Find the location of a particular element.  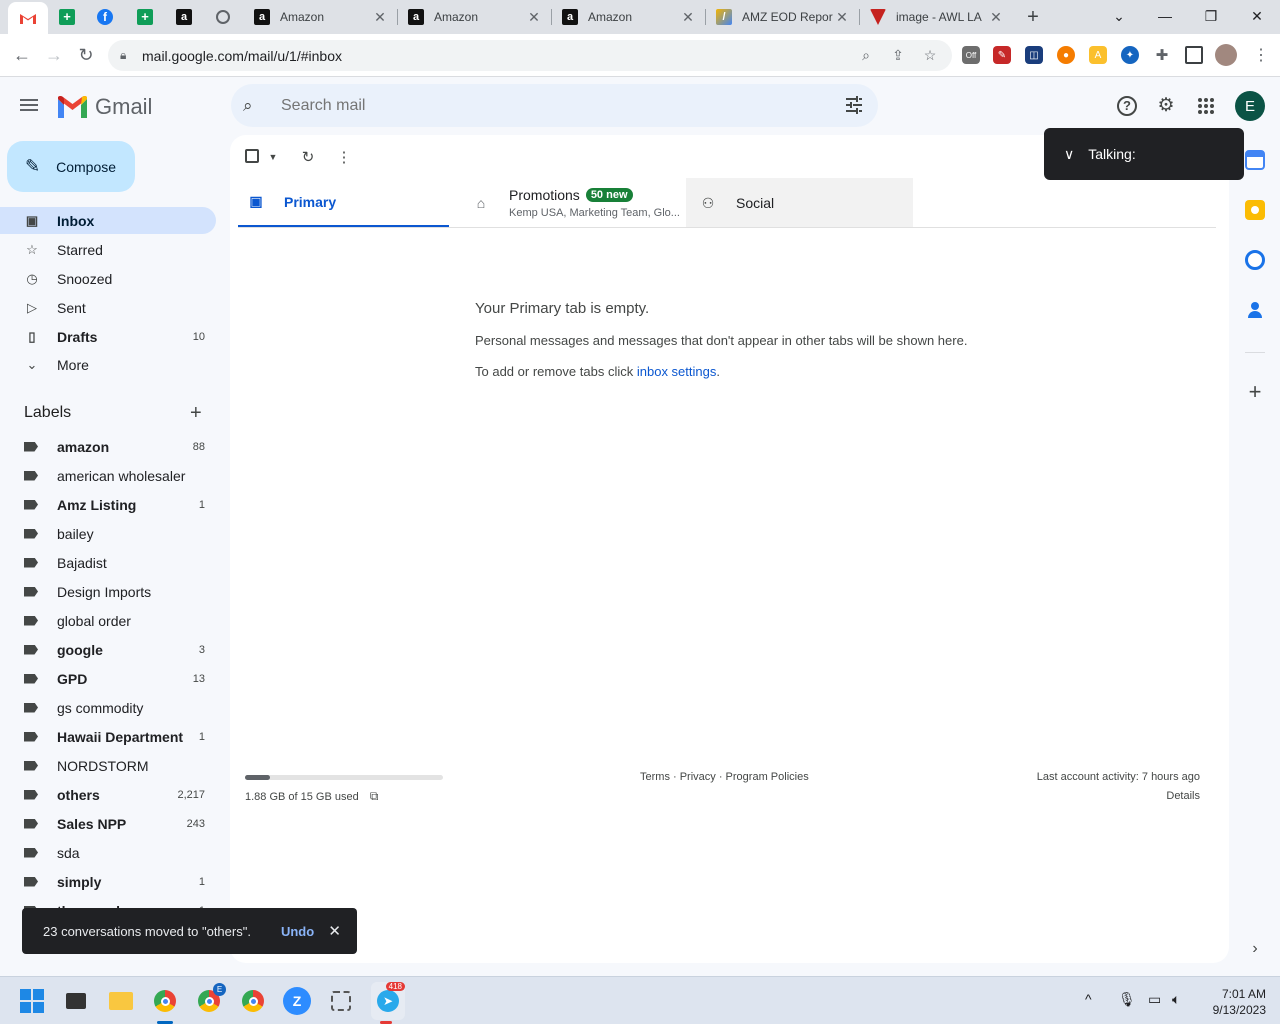

zoom-icon: ⌕ is located at coordinates (866, 55).